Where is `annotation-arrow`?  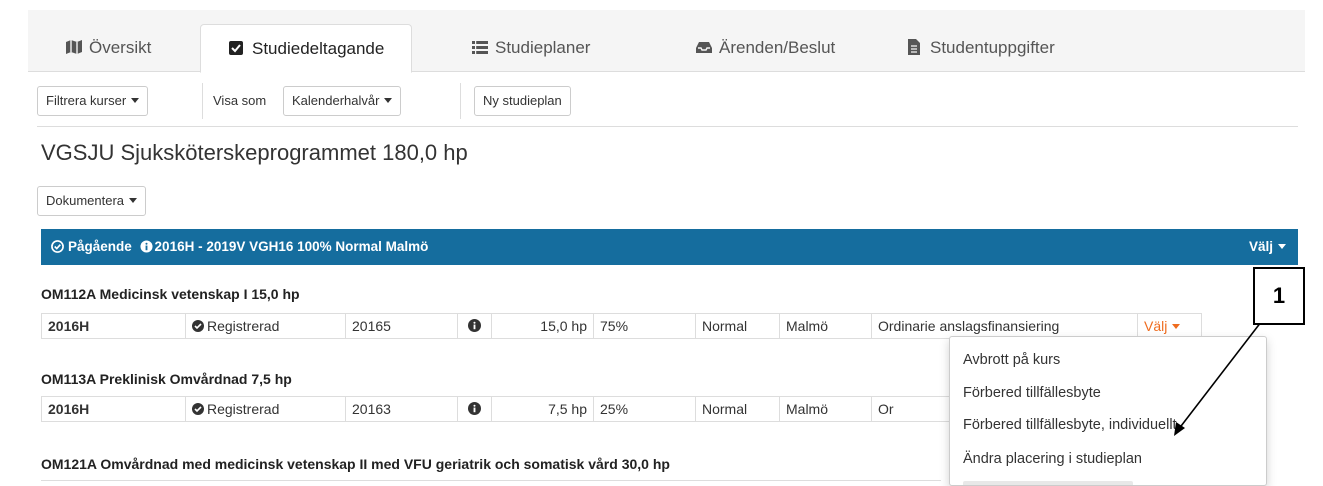
annotation-arrow is located at coordinates (1228, 365).